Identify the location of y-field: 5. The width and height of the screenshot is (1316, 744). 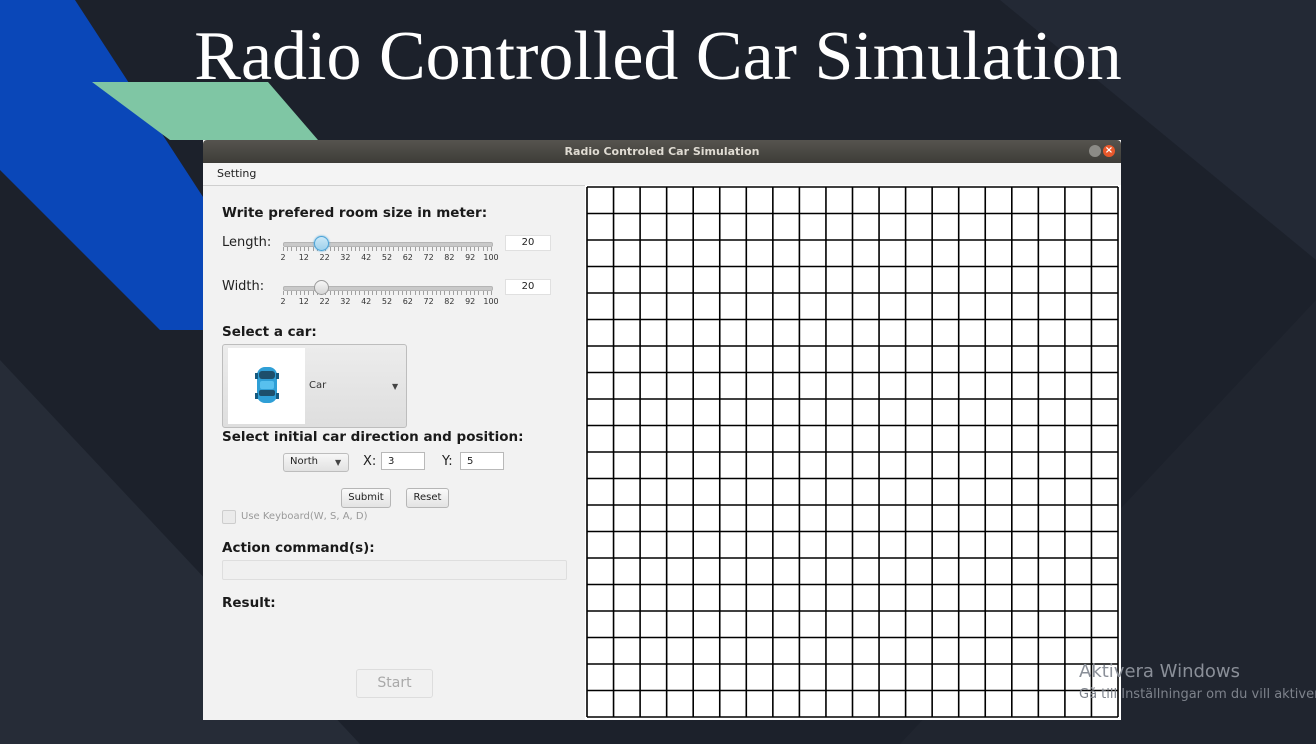
(482, 461).